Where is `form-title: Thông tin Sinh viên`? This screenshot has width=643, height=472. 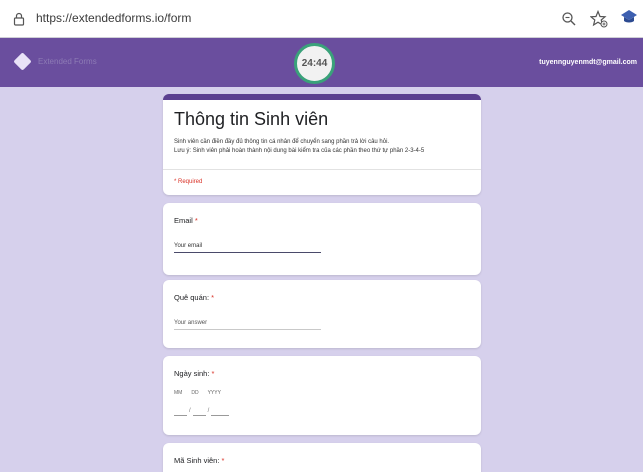
form-title: Thông tin Sinh viên is located at coordinates (251, 119).